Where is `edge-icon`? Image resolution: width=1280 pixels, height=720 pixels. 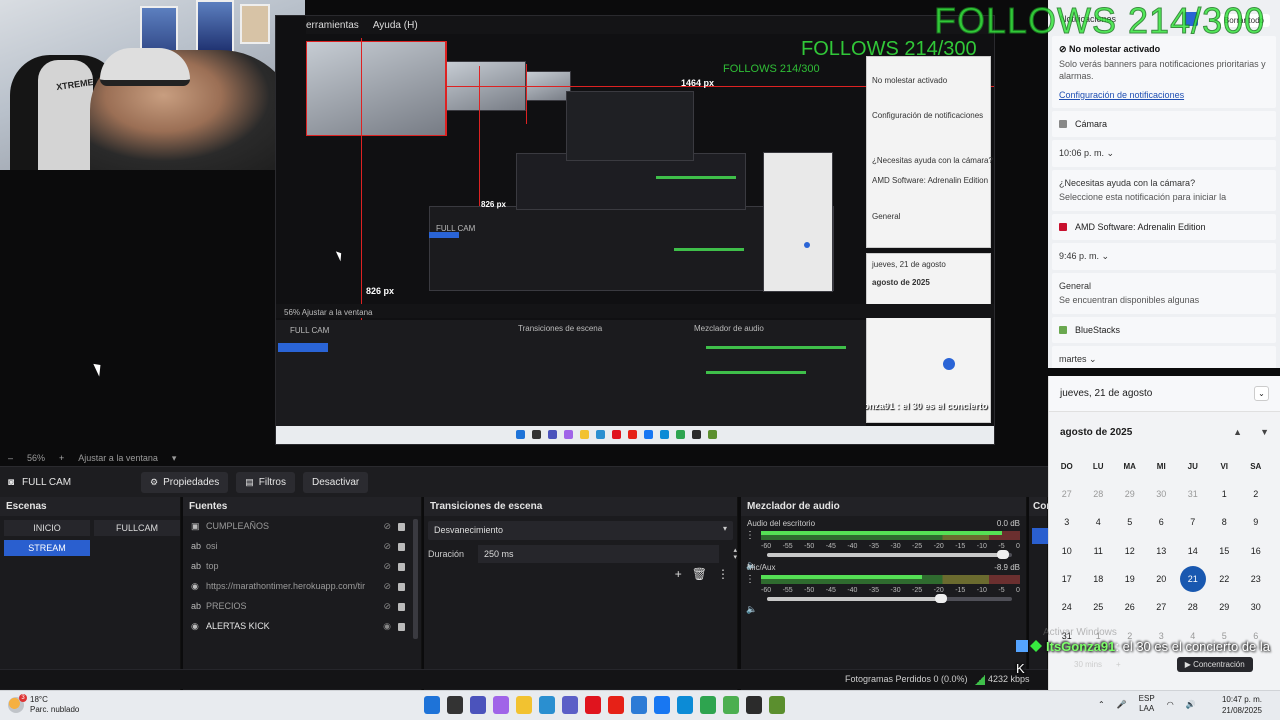 edge-icon is located at coordinates (685, 705).